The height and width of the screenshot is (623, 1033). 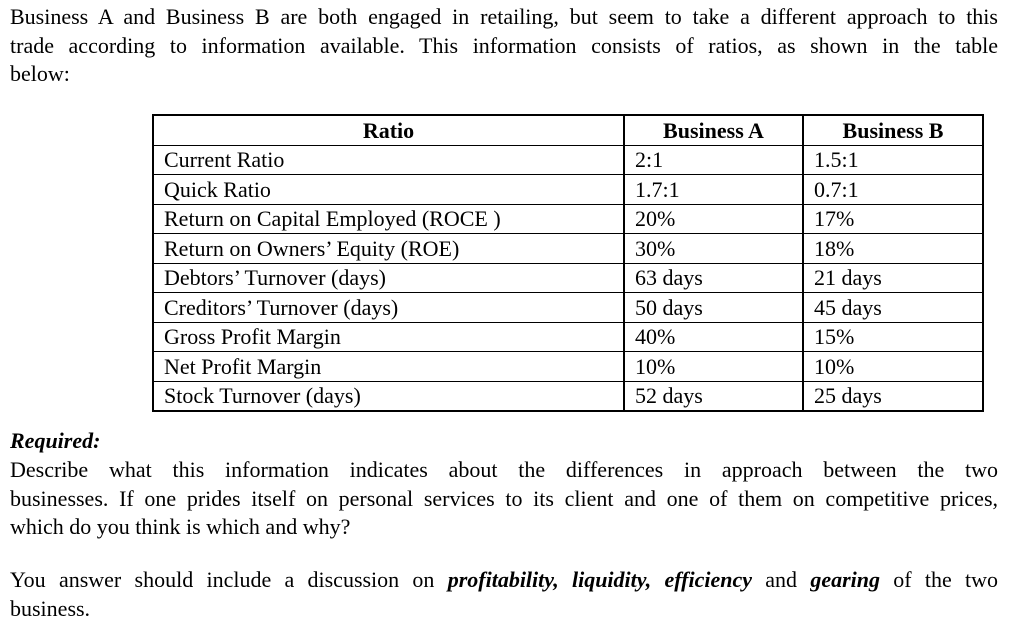 I want to click on answer-note-term-profitability-liquidity-efficiency: profitability, liquidity, efficiency, so click(x=600, y=579).